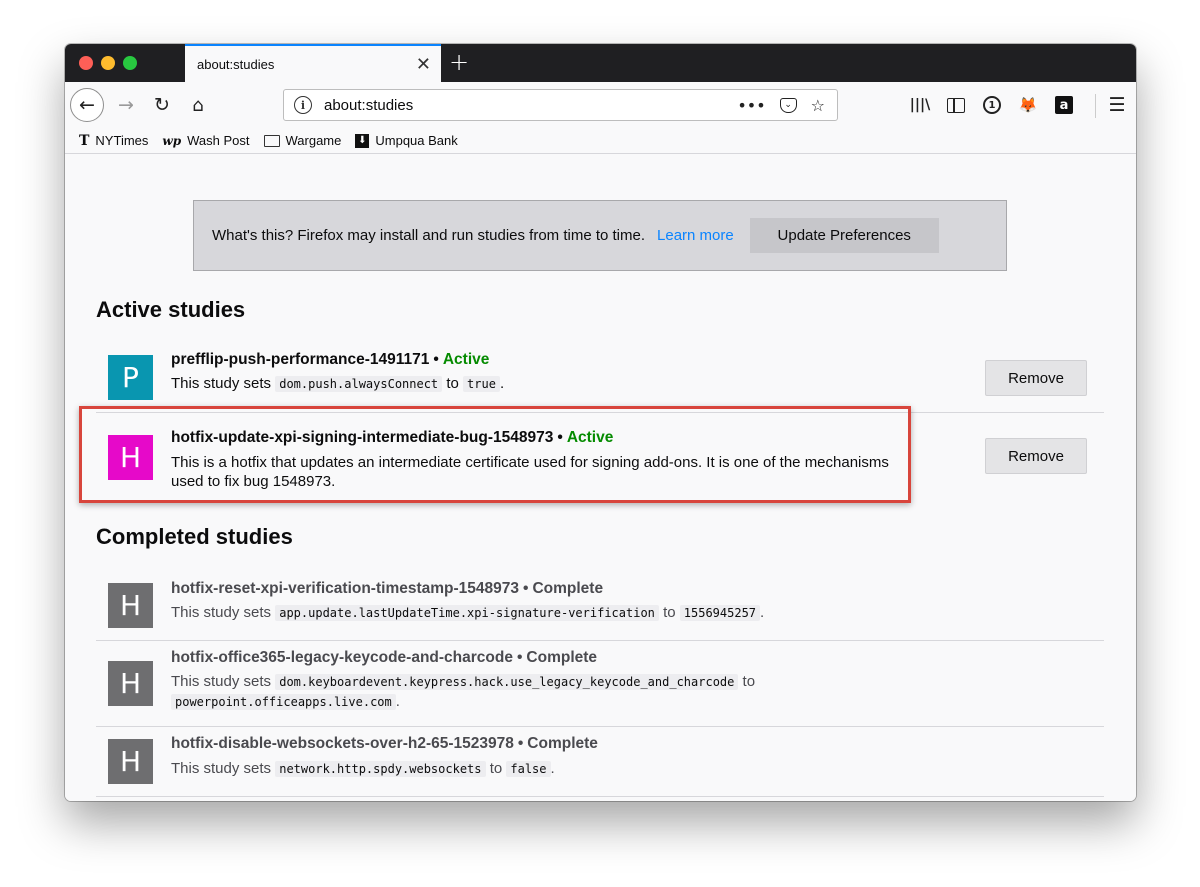 The image size is (1200, 887). What do you see at coordinates (87, 105) in the screenshot?
I see `back-button: ←` at bounding box center [87, 105].